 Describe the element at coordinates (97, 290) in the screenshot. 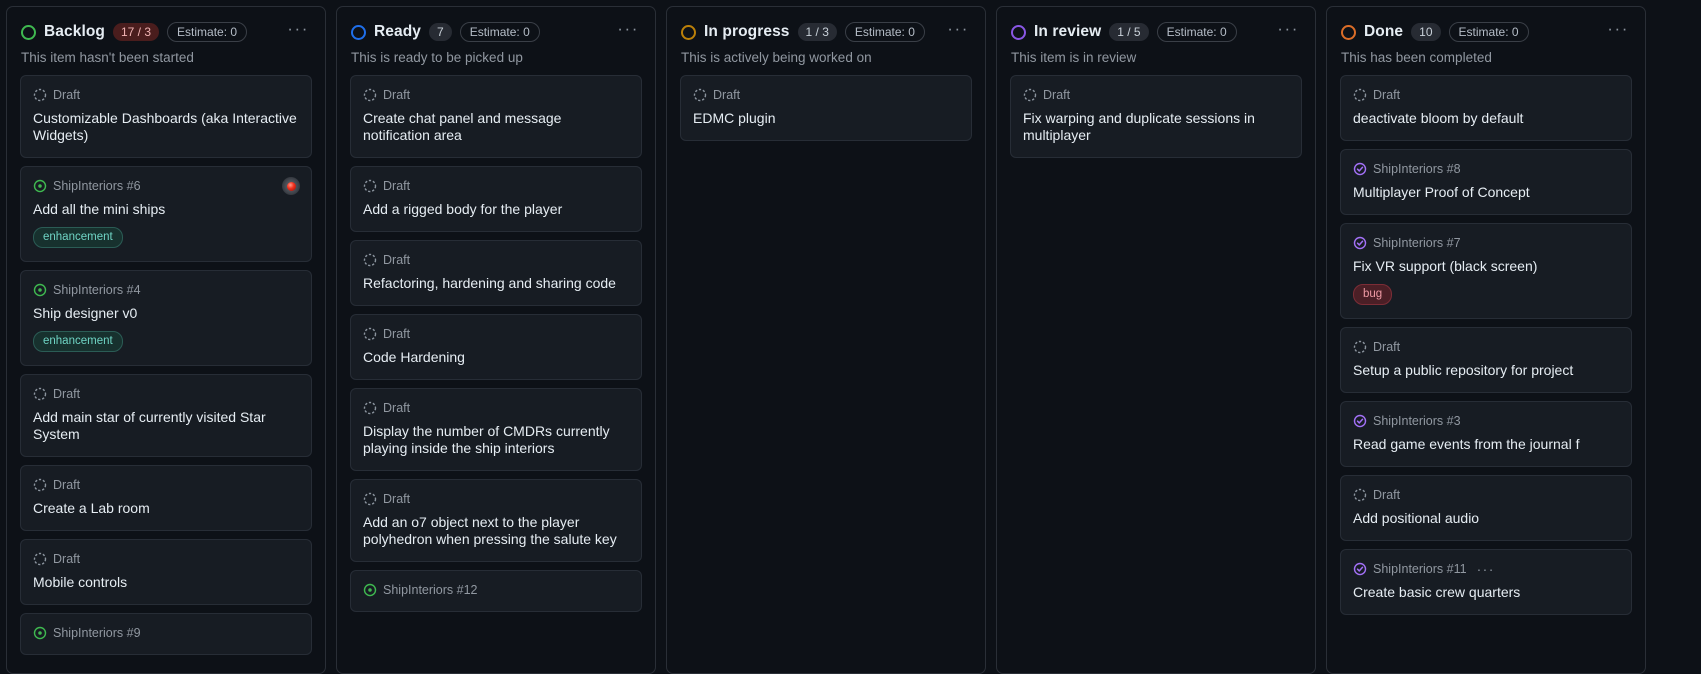

I see `card-meta-label: ShipInteriors #4` at that location.